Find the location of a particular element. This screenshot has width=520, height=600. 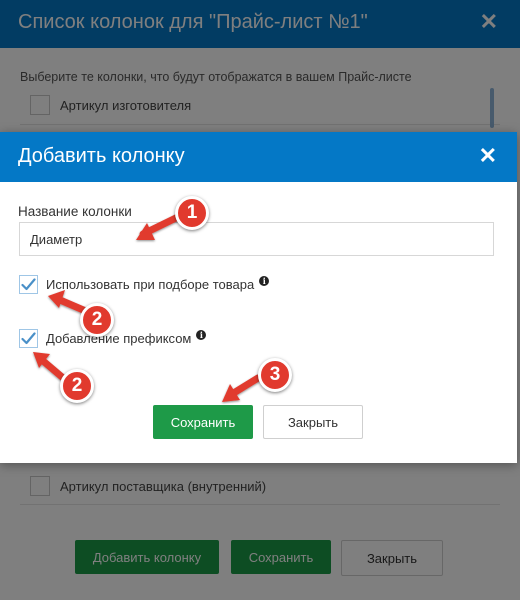

annotation-badge-1: 1 is located at coordinates (192, 213).